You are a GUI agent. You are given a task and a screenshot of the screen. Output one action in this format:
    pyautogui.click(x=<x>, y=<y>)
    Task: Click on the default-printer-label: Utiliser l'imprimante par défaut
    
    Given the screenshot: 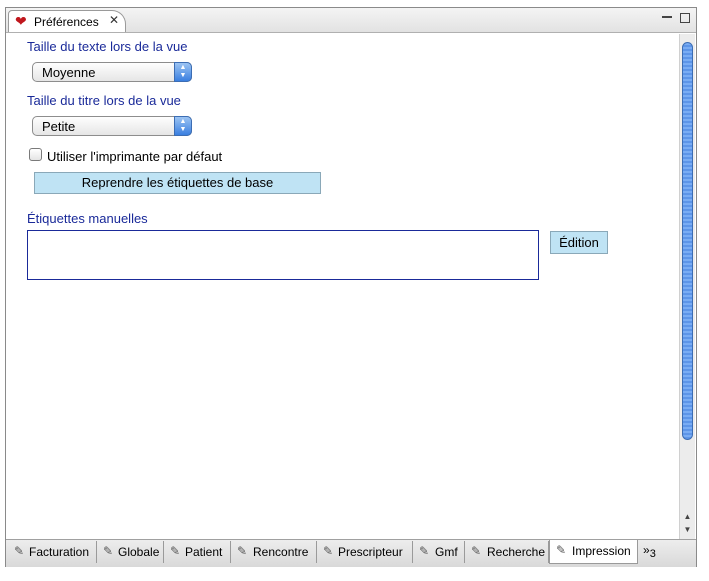 What is the action you would take?
    pyautogui.click(x=135, y=156)
    